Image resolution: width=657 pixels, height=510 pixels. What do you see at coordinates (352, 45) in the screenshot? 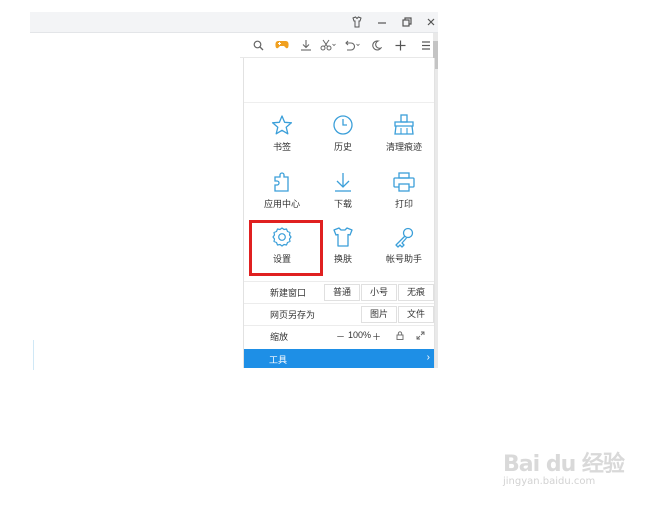
I see `undo-icon` at bounding box center [352, 45].